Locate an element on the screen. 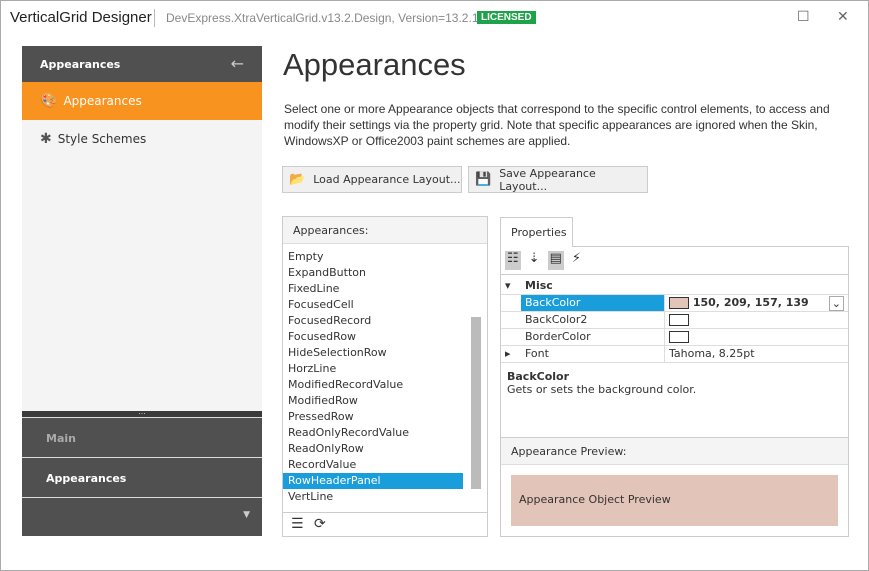 The image size is (869, 571). chevron-down-icon: ▼ is located at coordinates (246, 515).